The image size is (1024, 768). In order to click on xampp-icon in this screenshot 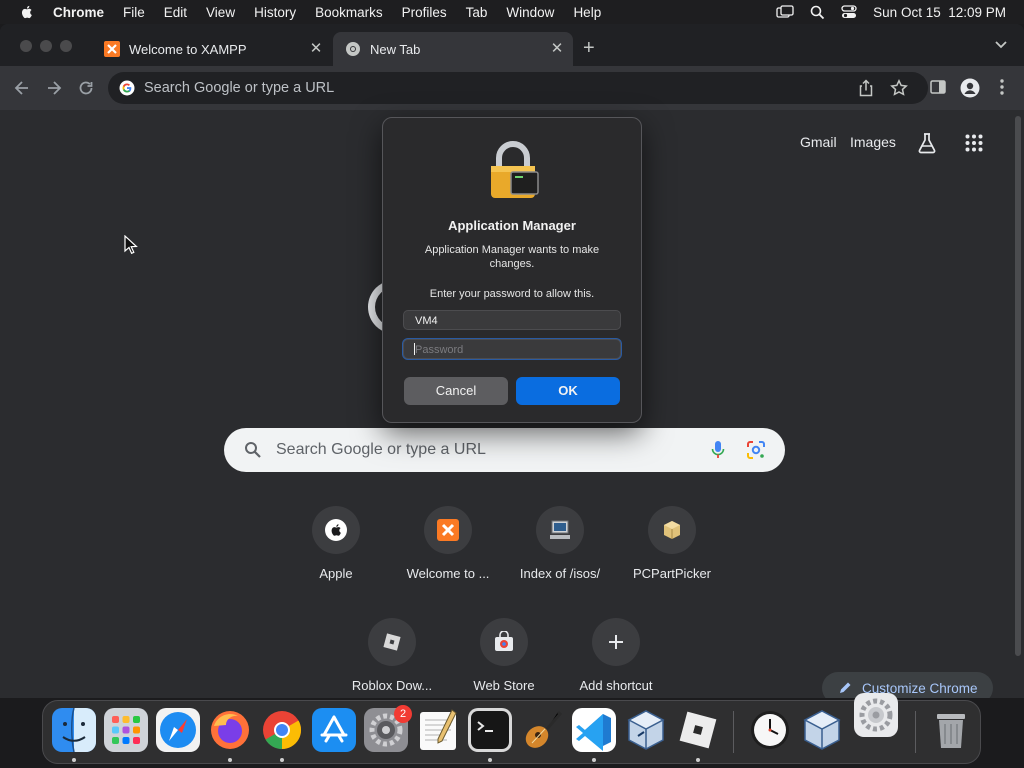, I will do `click(112, 49)`.